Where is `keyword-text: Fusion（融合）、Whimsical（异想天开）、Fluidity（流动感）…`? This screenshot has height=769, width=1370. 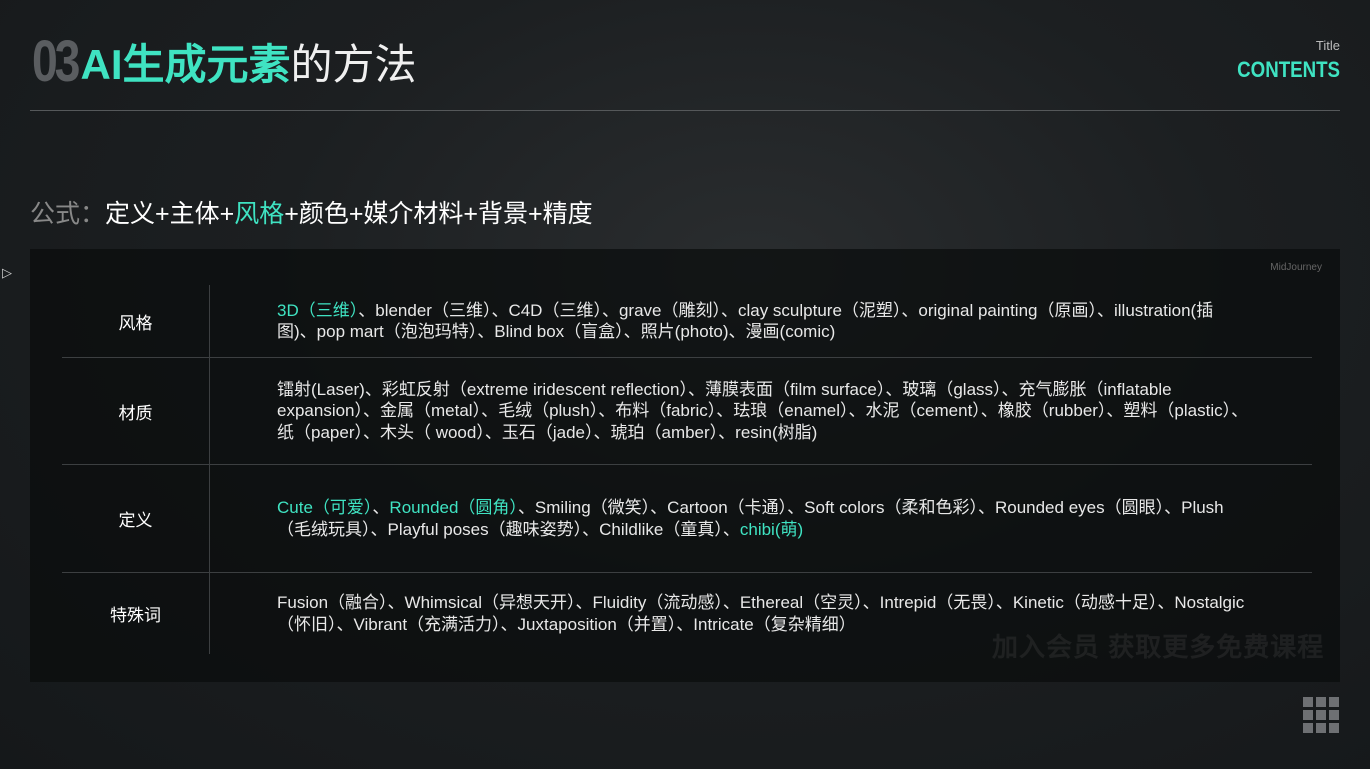
keyword-text: Fusion（融合）、Whimsical（异想天开）、Fluidity（流动感）… is located at coordinates (761, 613).